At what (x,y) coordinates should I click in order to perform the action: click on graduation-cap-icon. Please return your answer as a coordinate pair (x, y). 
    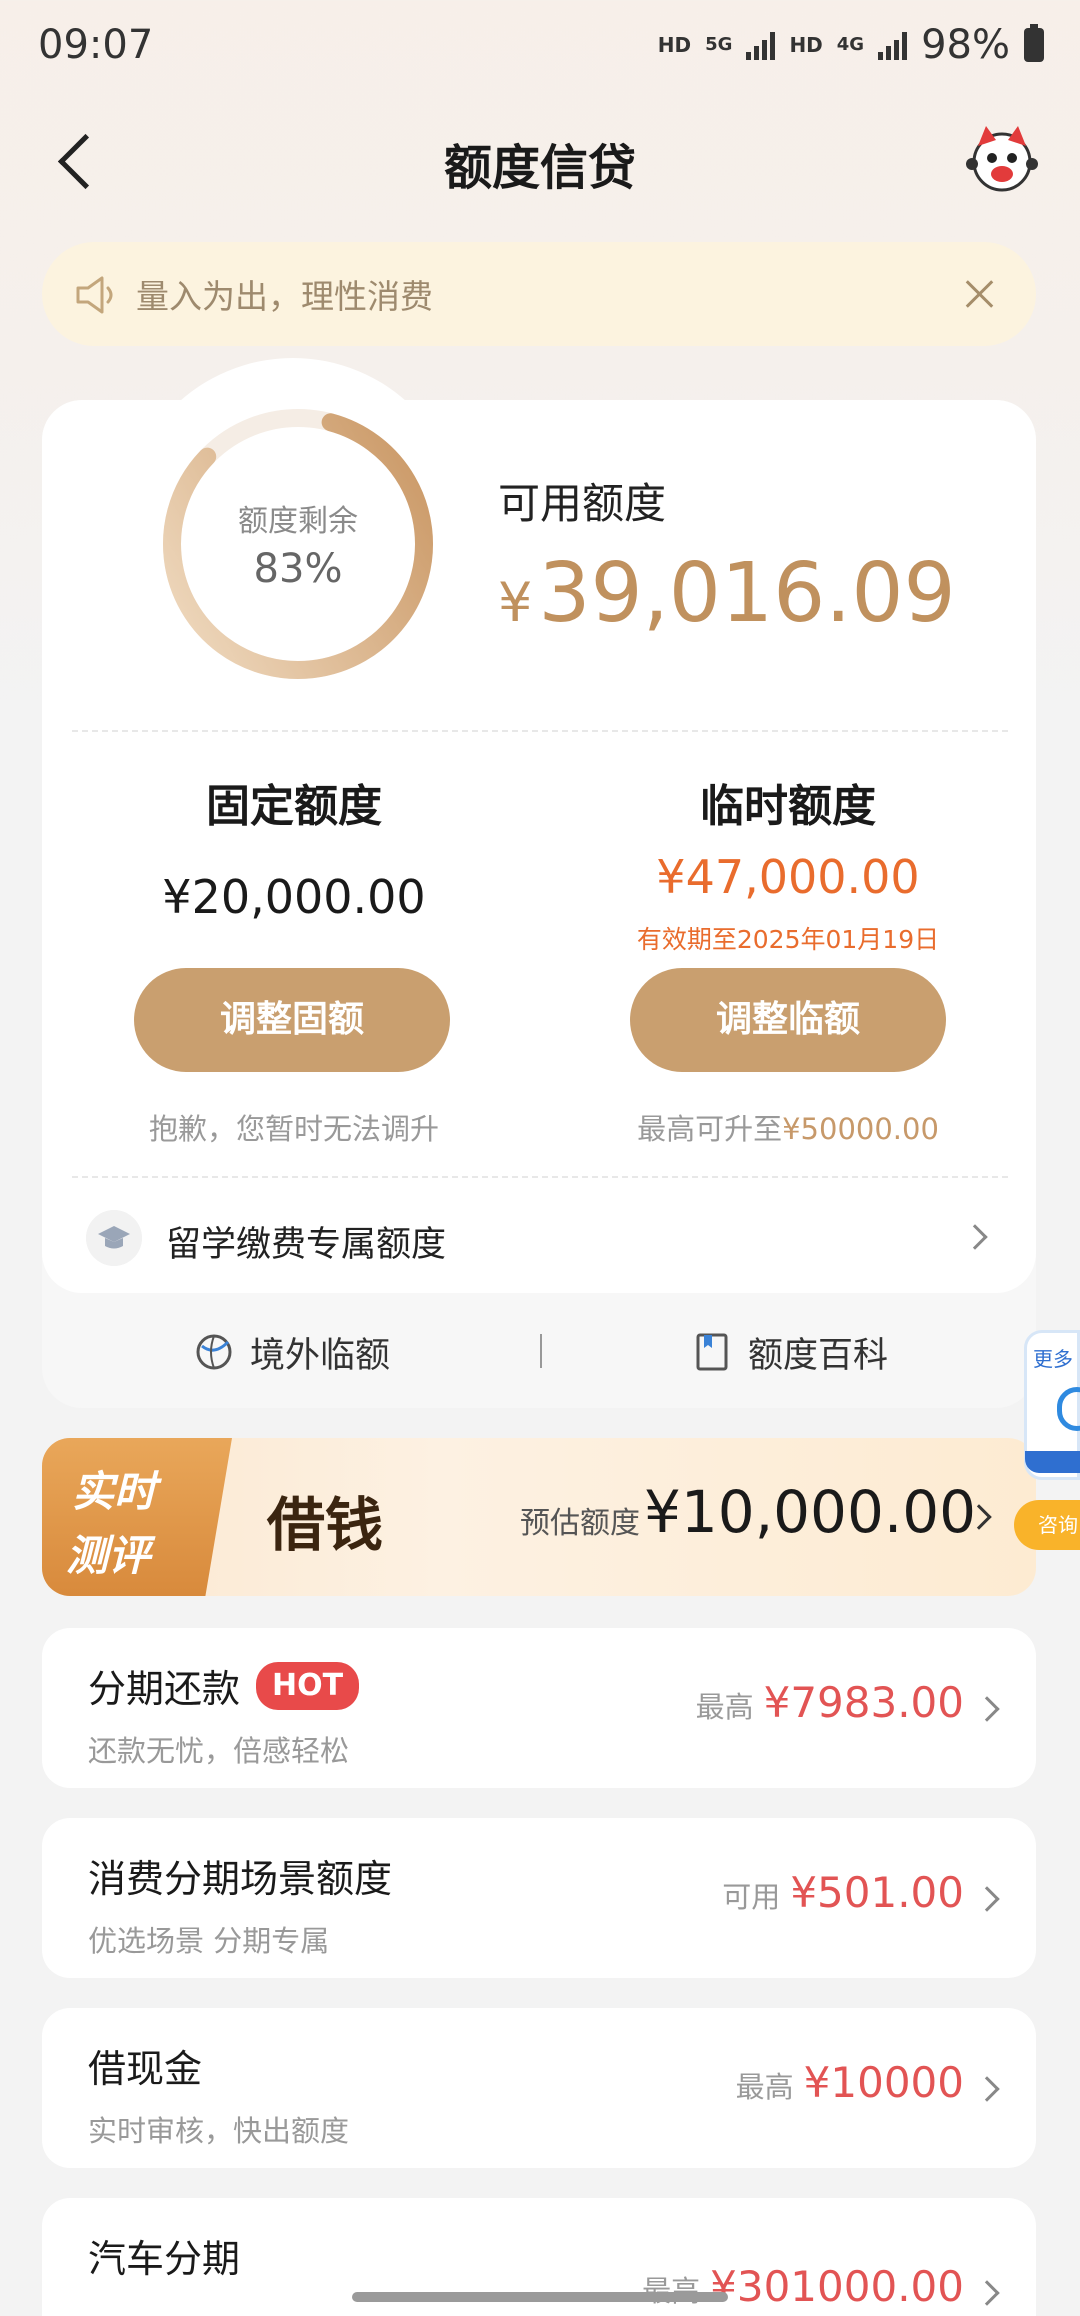
    Looking at the image, I should click on (114, 1238).